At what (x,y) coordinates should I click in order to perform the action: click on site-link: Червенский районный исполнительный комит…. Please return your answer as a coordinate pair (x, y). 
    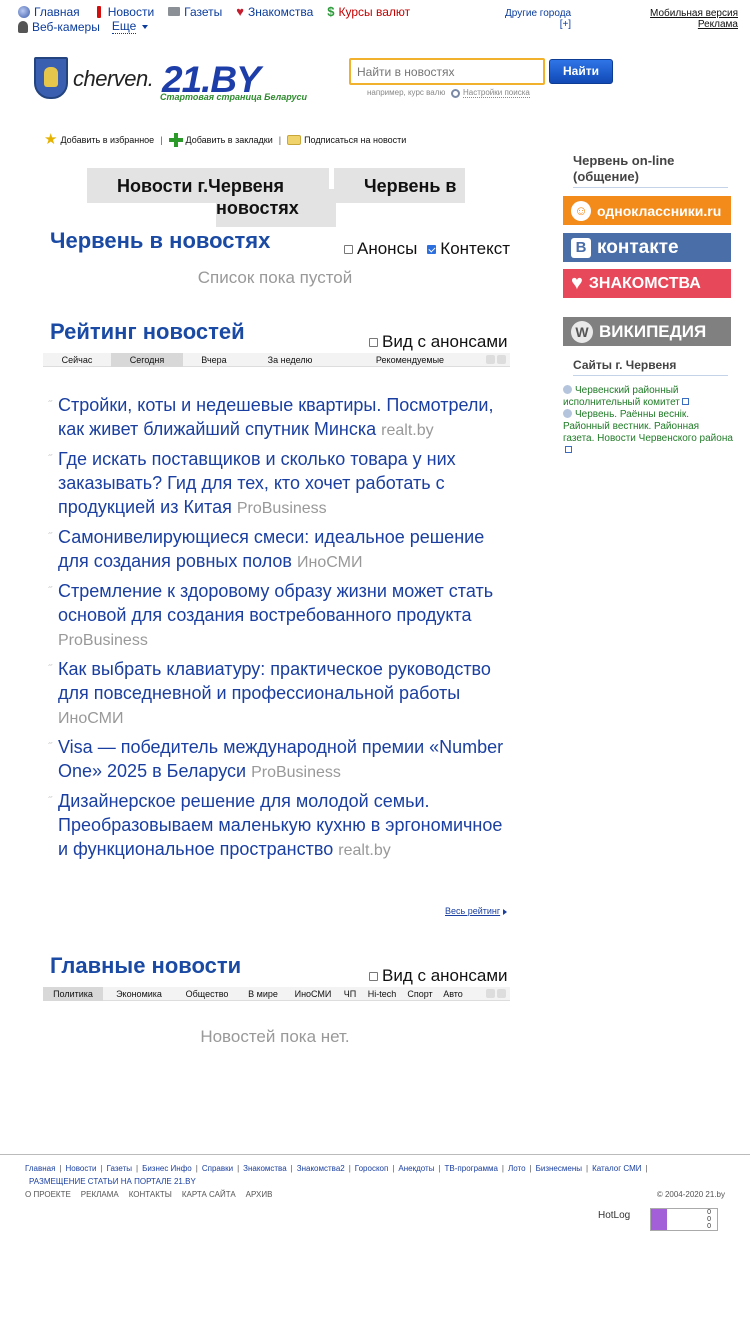
    Looking at the image, I should click on (621, 396).